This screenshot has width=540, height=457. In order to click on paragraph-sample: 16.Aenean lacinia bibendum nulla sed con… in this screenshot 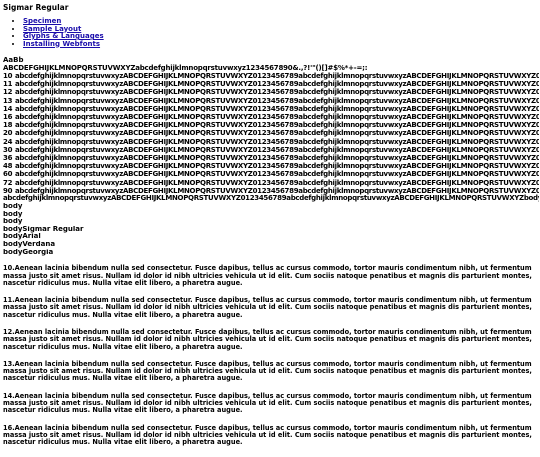, I will do `click(267, 435)`.